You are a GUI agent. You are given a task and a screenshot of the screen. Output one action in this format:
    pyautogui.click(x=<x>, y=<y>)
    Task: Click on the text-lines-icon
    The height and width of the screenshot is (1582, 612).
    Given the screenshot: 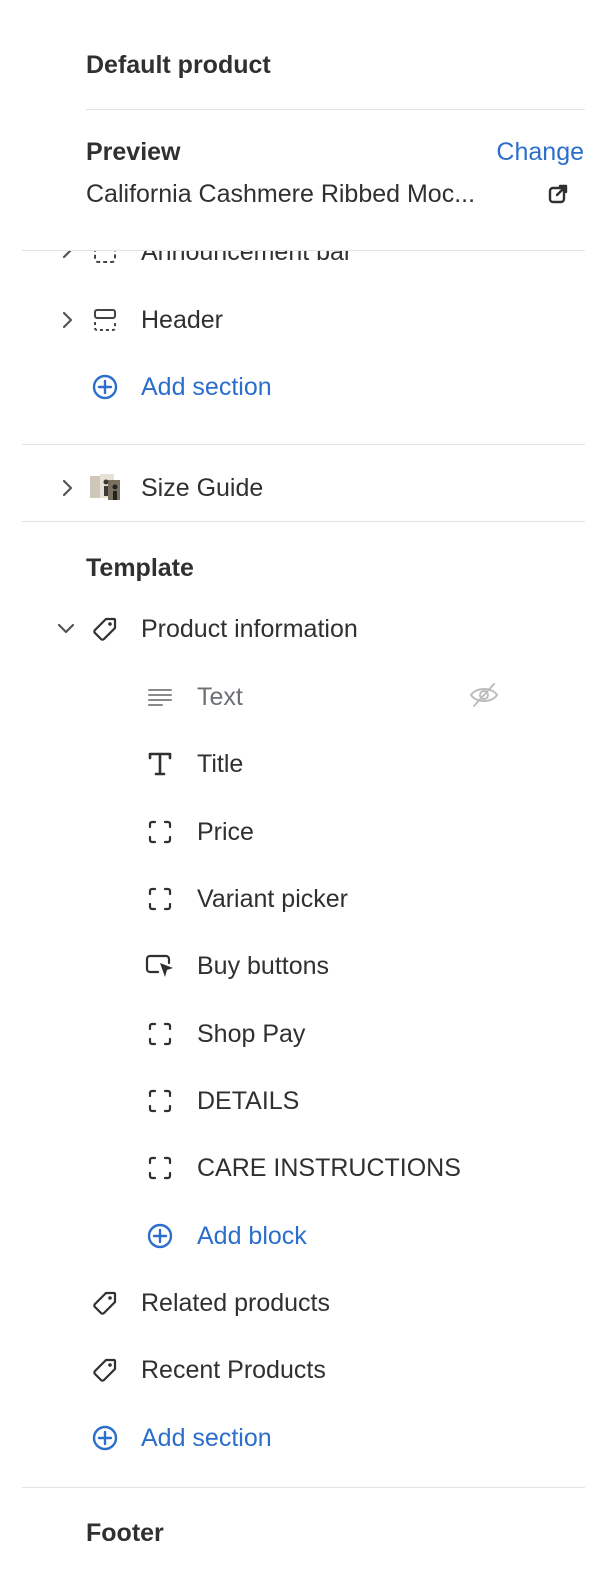 What is the action you would take?
    pyautogui.click(x=160, y=697)
    